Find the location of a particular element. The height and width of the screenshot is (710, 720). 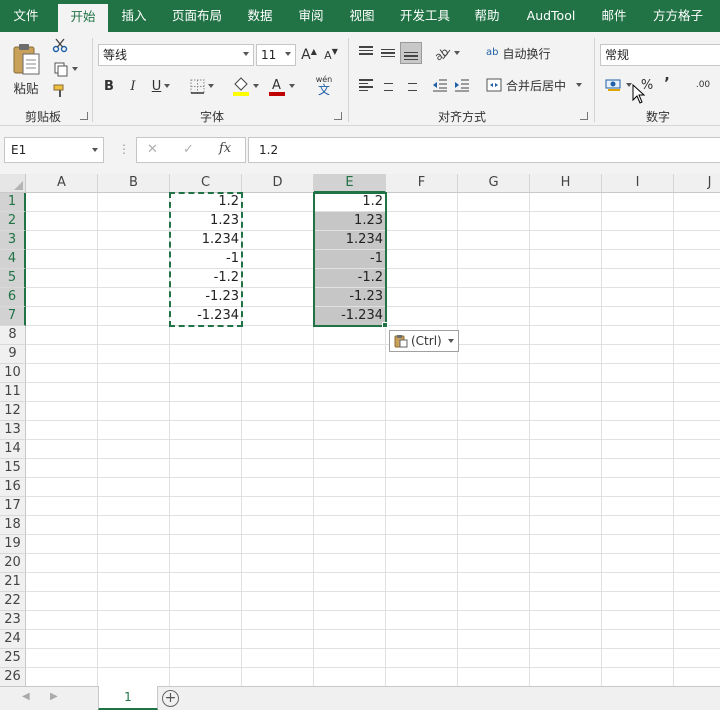

cell-g7 is located at coordinates (494, 316).